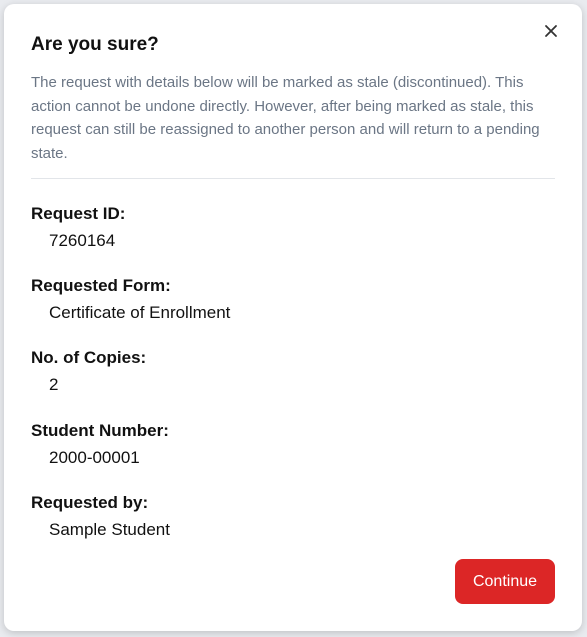  I want to click on detail-label: No. of Copies:, so click(89, 357).